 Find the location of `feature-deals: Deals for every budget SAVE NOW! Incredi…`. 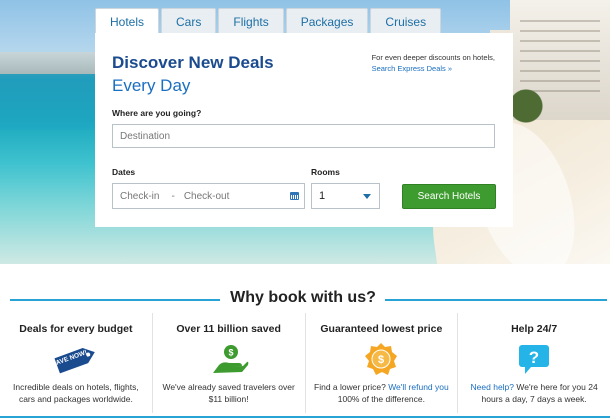

feature-deals: Deals for every budget SAVE NOW! Incredi… is located at coordinates (76, 363).